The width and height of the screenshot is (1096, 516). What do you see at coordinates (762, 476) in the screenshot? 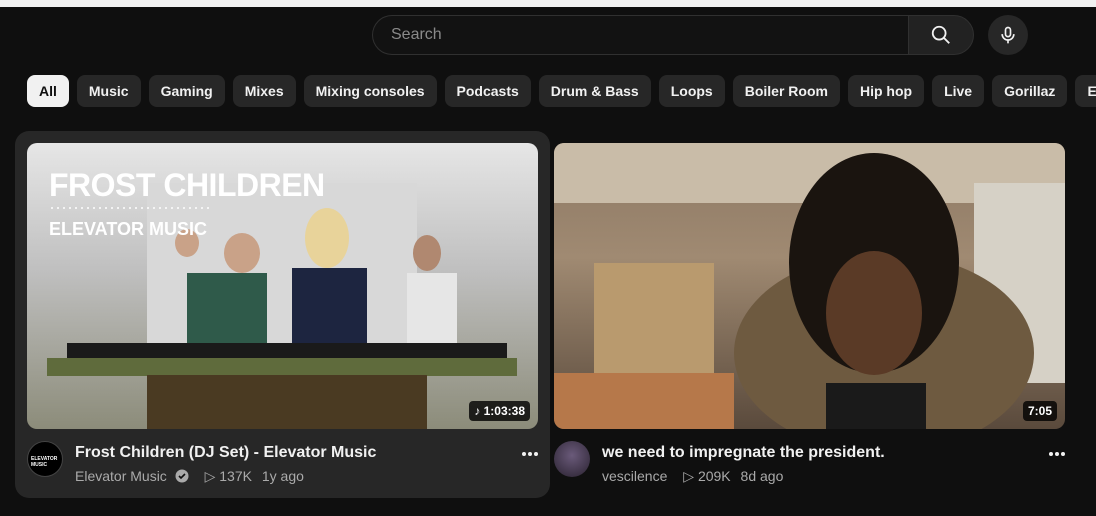
I see `upload-age: 8d ago` at bounding box center [762, 476].